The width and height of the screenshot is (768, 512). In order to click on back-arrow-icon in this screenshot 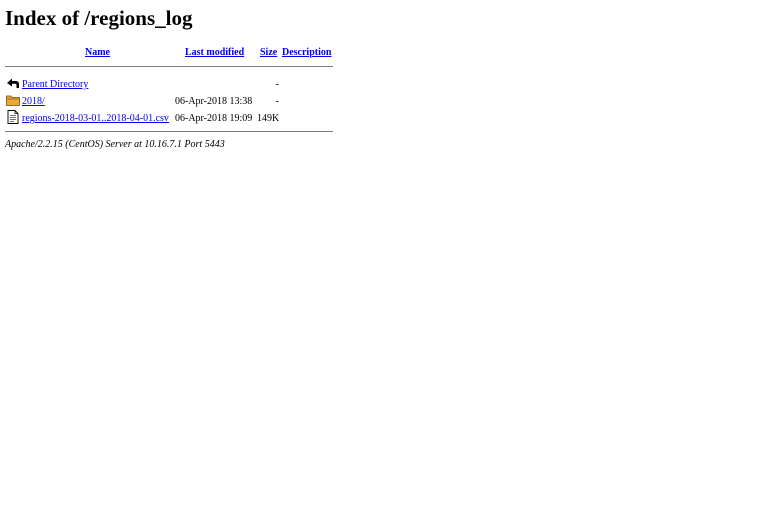, I will do `click(13, 83)`.